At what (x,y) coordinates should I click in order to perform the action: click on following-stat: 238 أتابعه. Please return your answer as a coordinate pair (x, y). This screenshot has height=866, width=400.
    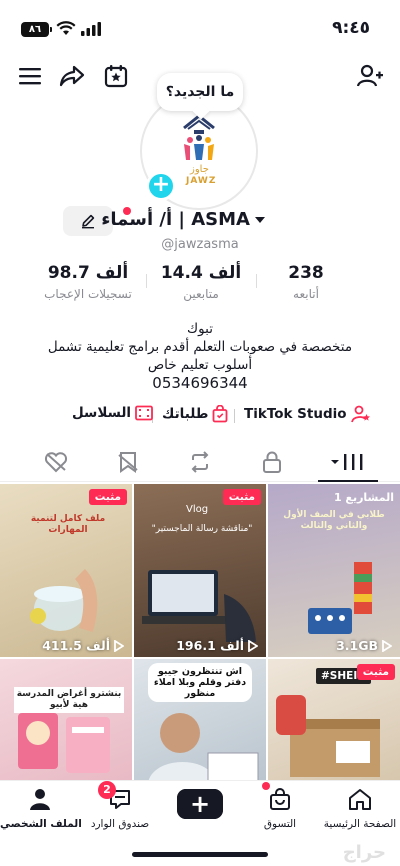
    Looking at the image, I should click on (306, 282).